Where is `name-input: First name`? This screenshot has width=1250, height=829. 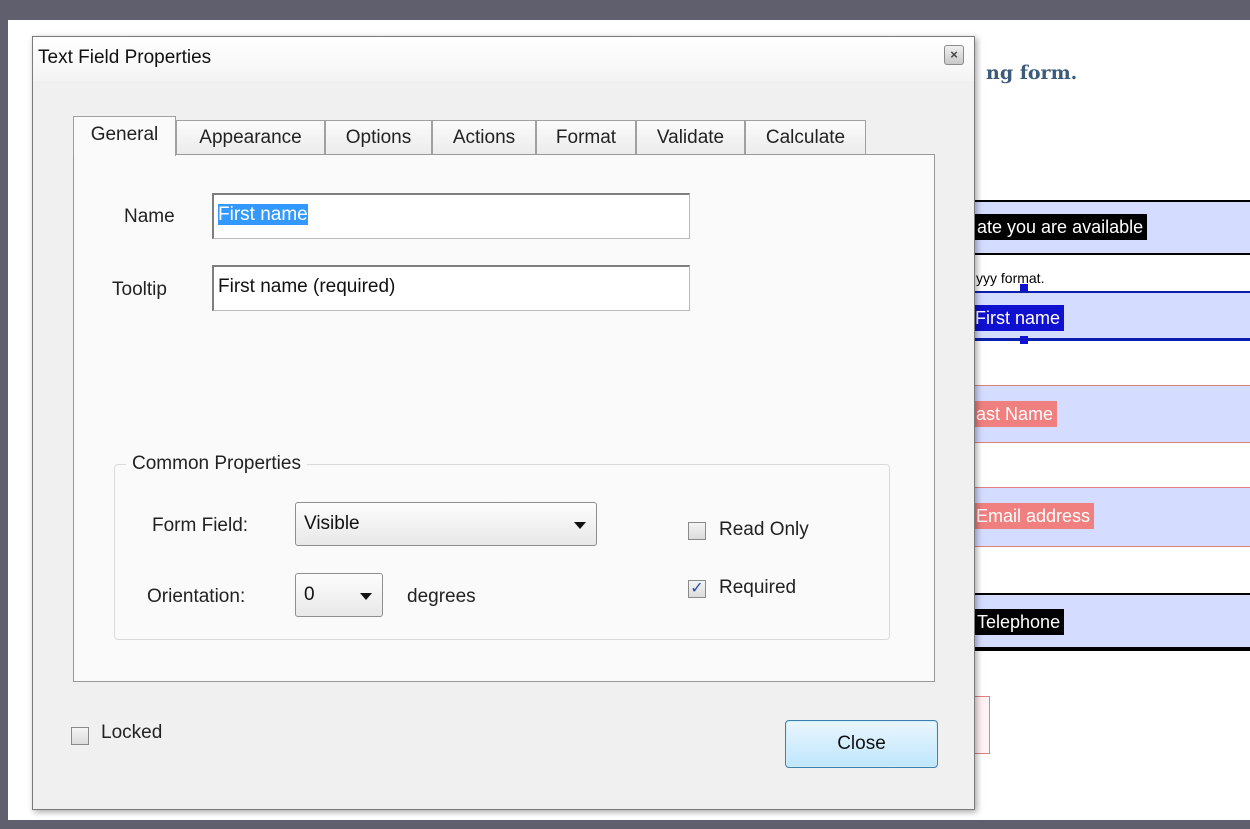
name-input: First name is located at coordinates (451, 216).